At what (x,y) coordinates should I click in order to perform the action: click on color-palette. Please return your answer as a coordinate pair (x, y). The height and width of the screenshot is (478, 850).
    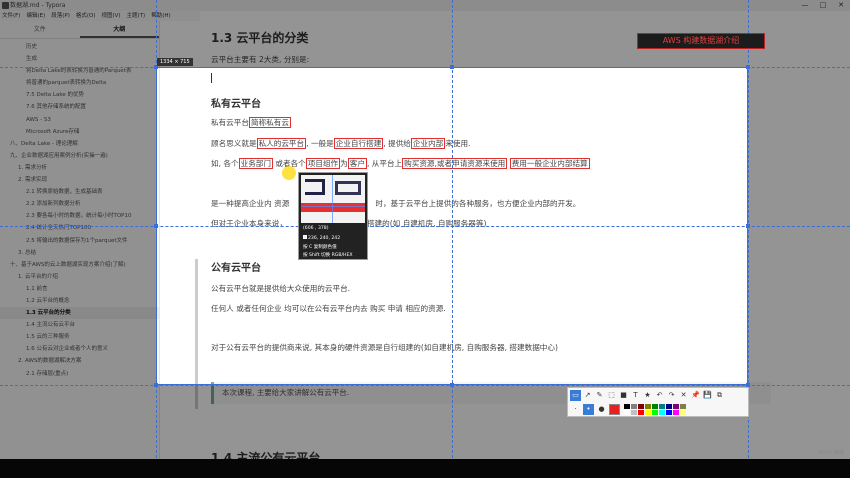
    Looking at the image, I should click on (655, 409).